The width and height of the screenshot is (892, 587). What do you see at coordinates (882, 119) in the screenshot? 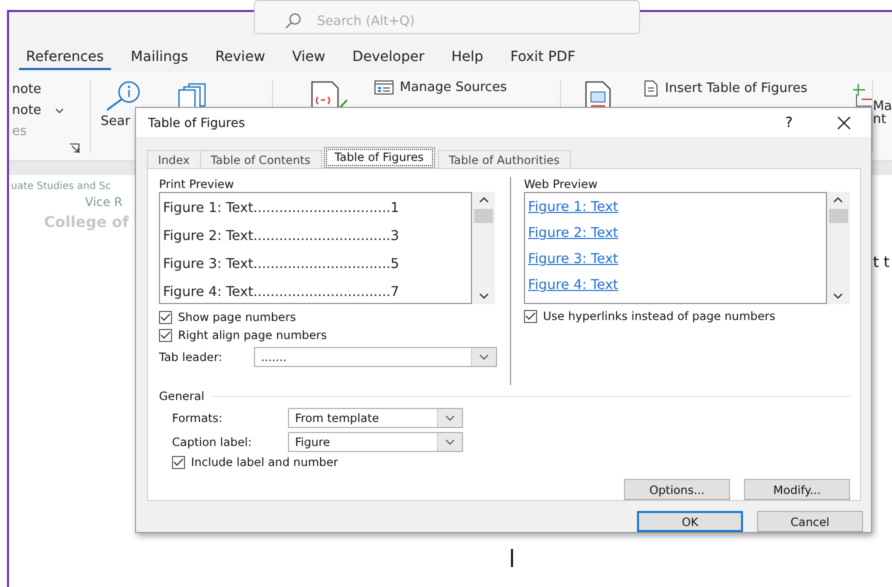
I see `ribbon-label: nt` at bounding box center [882, 119].